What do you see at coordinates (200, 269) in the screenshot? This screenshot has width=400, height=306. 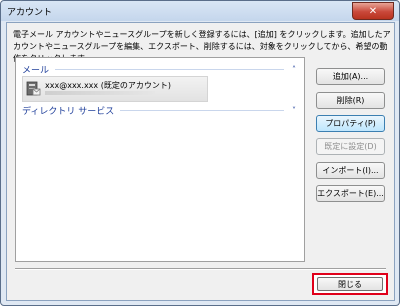 I see `footer-divider` at bounding box center [200, 269].